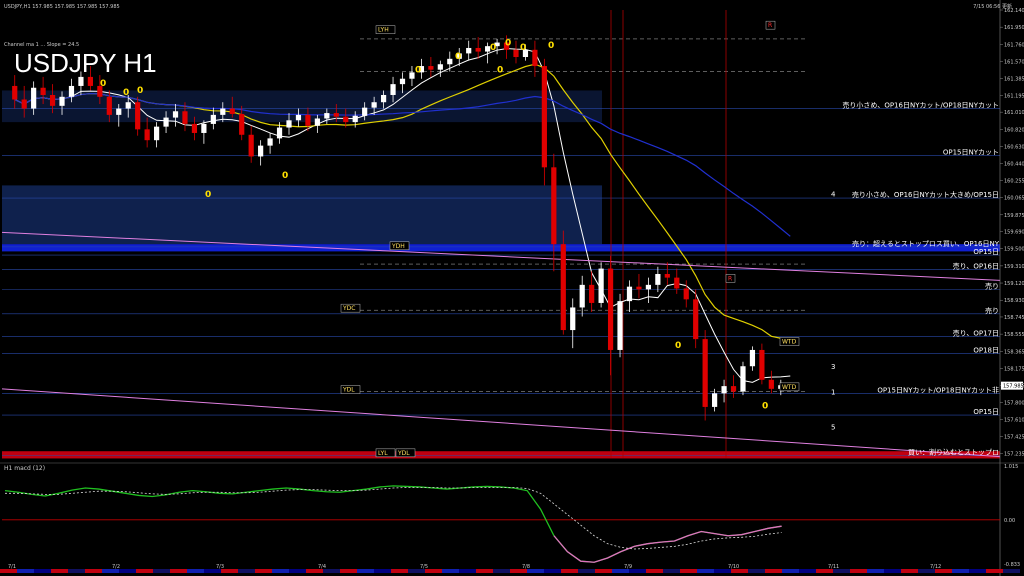  What do you see at coordinates (1011, 467) in the screenshot?
I see `macd-tick-label: 1.015` at bounding box center [1011, 467].